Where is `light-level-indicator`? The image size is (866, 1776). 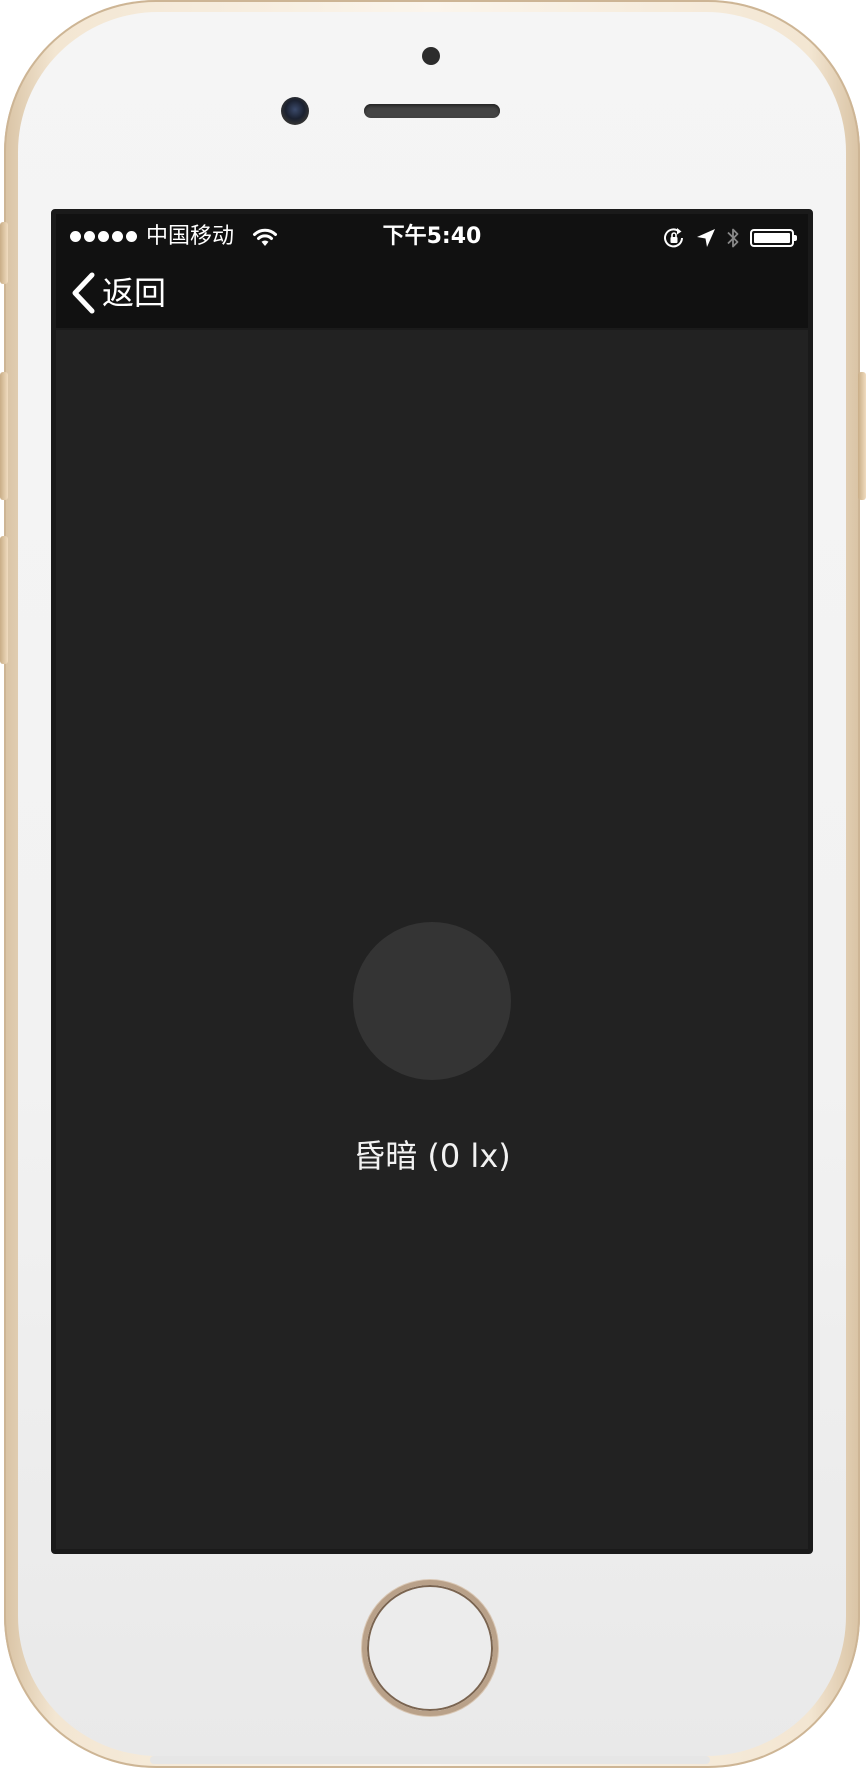 light-level-indicator is located at coordinates (432, 1001).